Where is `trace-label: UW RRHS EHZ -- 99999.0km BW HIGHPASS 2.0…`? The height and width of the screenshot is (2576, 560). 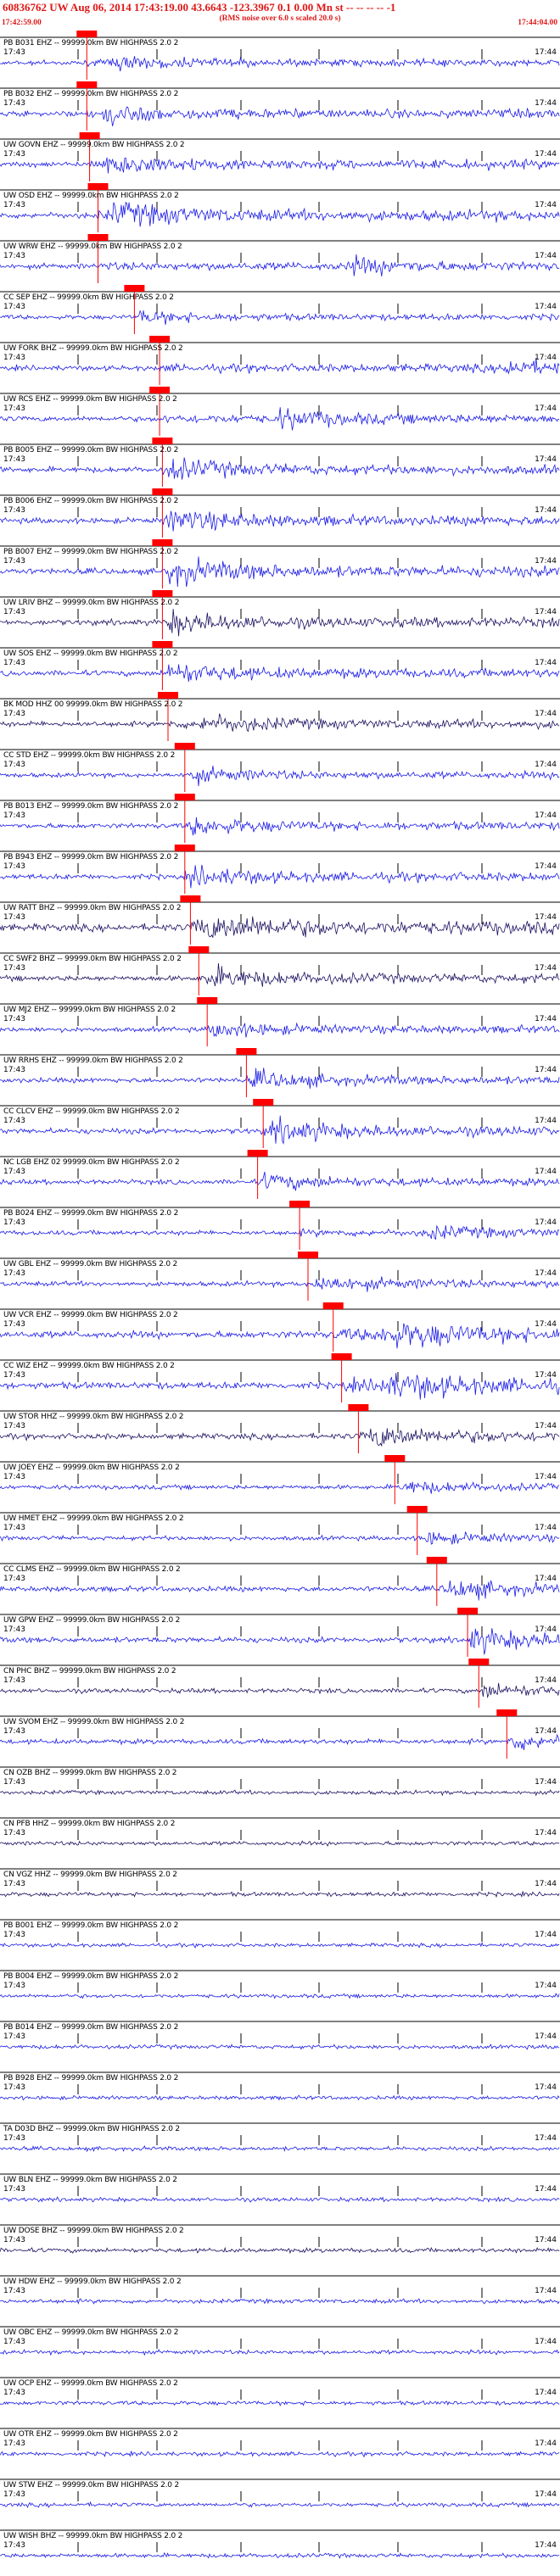
trace-label: UW RRHS EHZ -- 99999.0km BW HIGHPASS 2.0… is located at coordinates (93, 1061).